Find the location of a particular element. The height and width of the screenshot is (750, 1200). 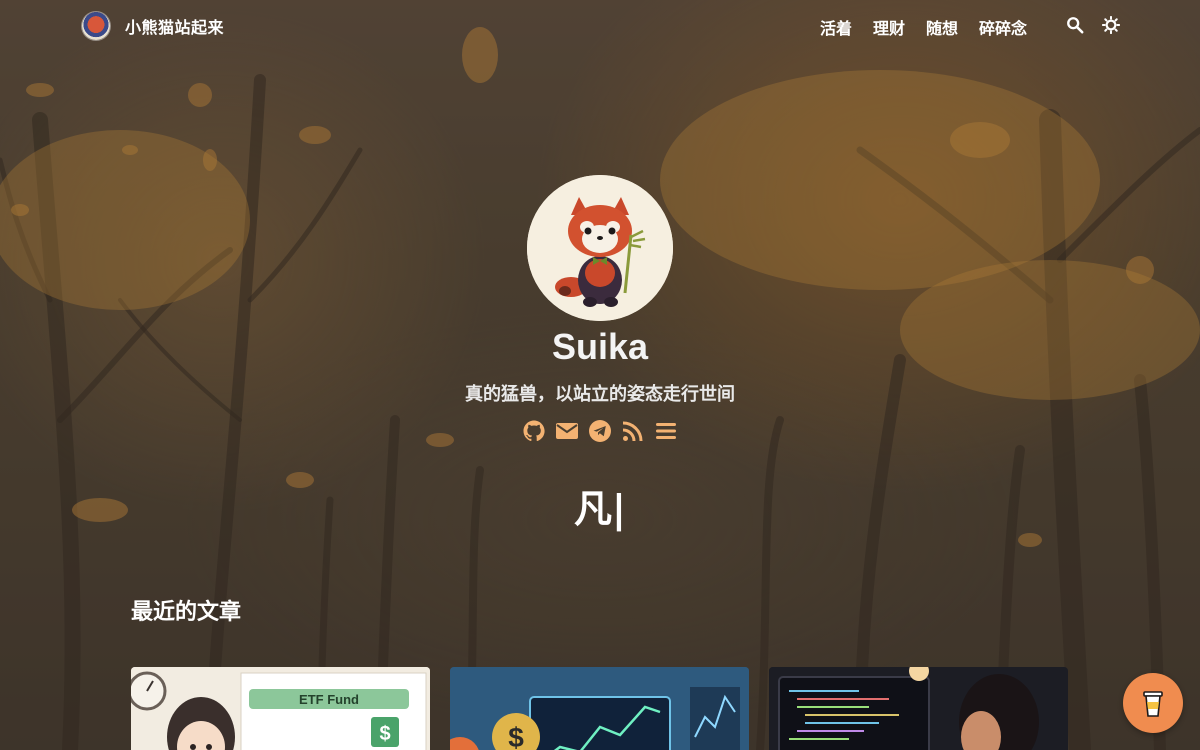

profile-avatar is located at coordinates (600, 248).